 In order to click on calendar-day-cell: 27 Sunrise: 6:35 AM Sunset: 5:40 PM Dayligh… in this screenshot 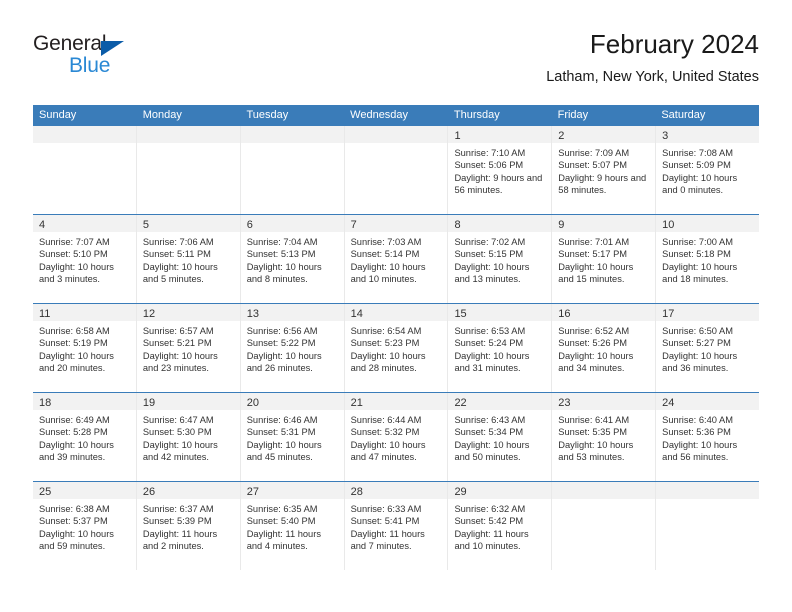, I will do `click(292, 526)`.